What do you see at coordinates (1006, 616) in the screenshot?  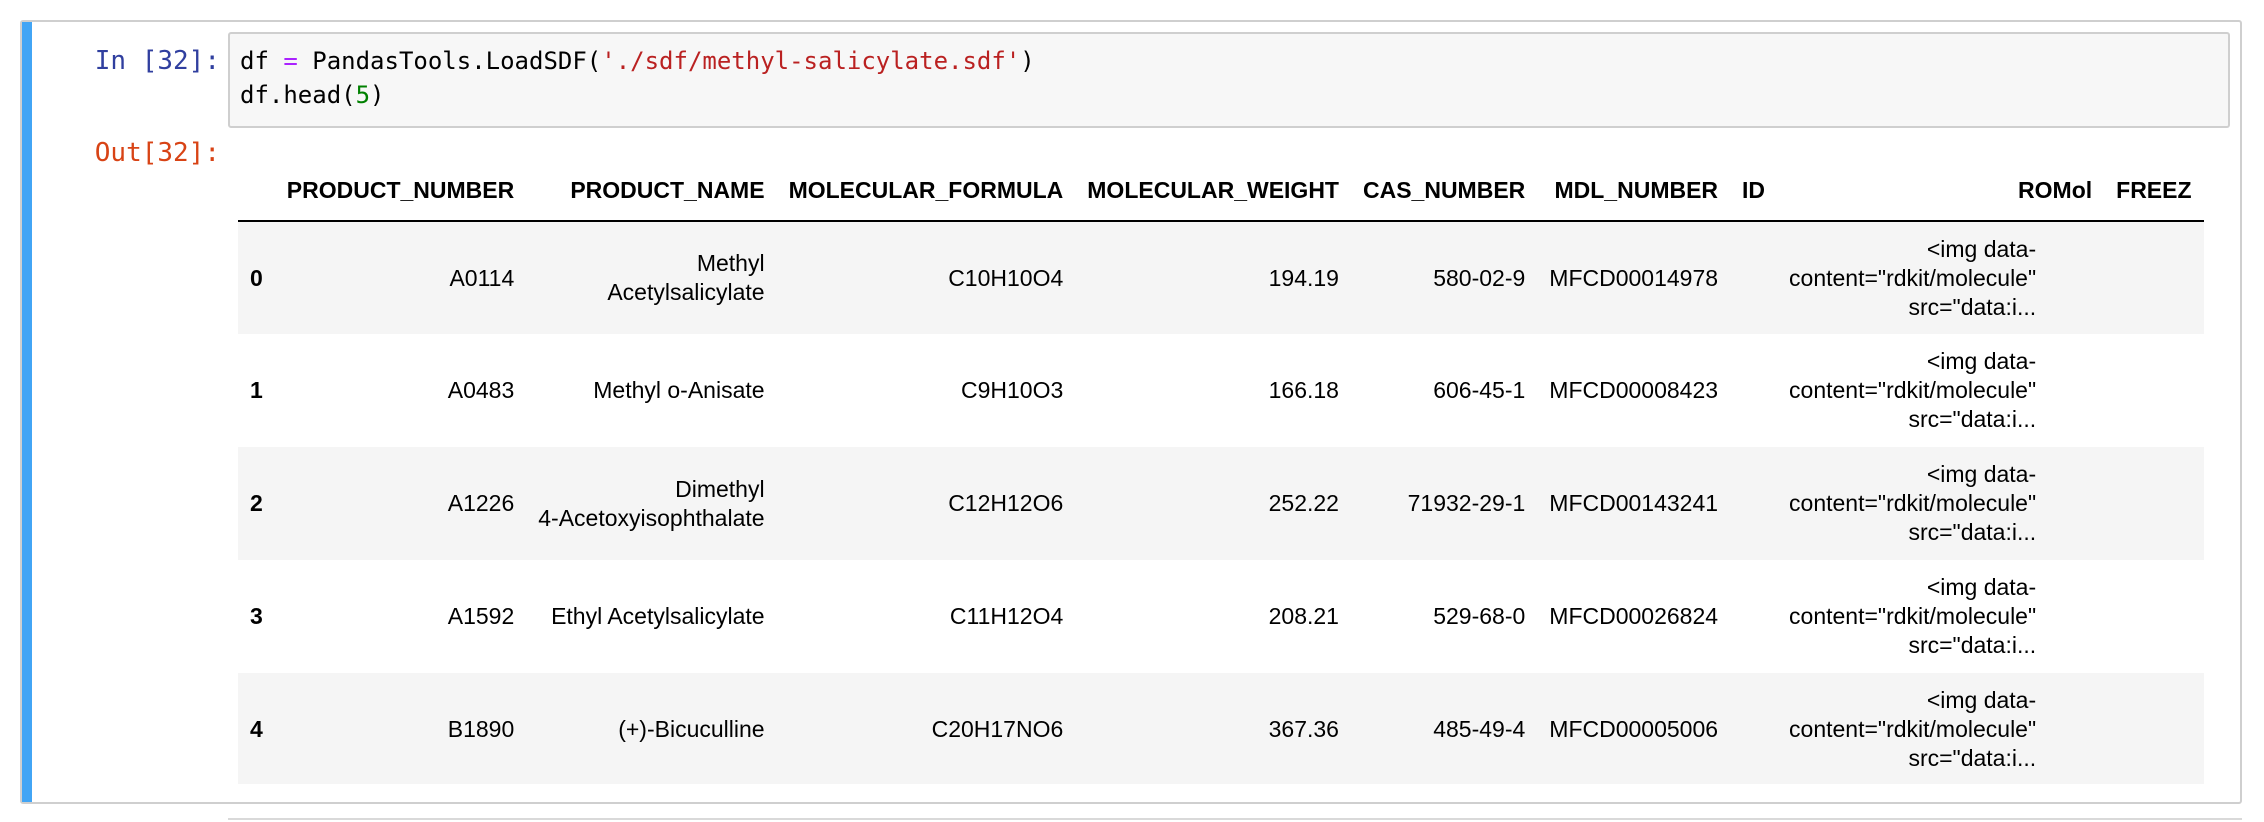 I see `molecular-formula-cell: C11H12O4` at bounding box center [1006, 616].